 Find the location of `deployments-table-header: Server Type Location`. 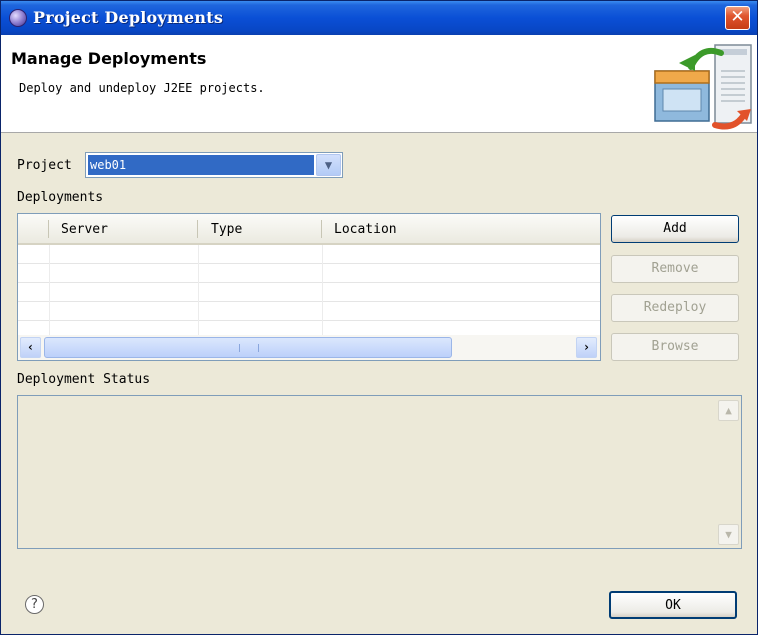

deployments-table-header: Server Type Location is located at coordinates (309, 229).